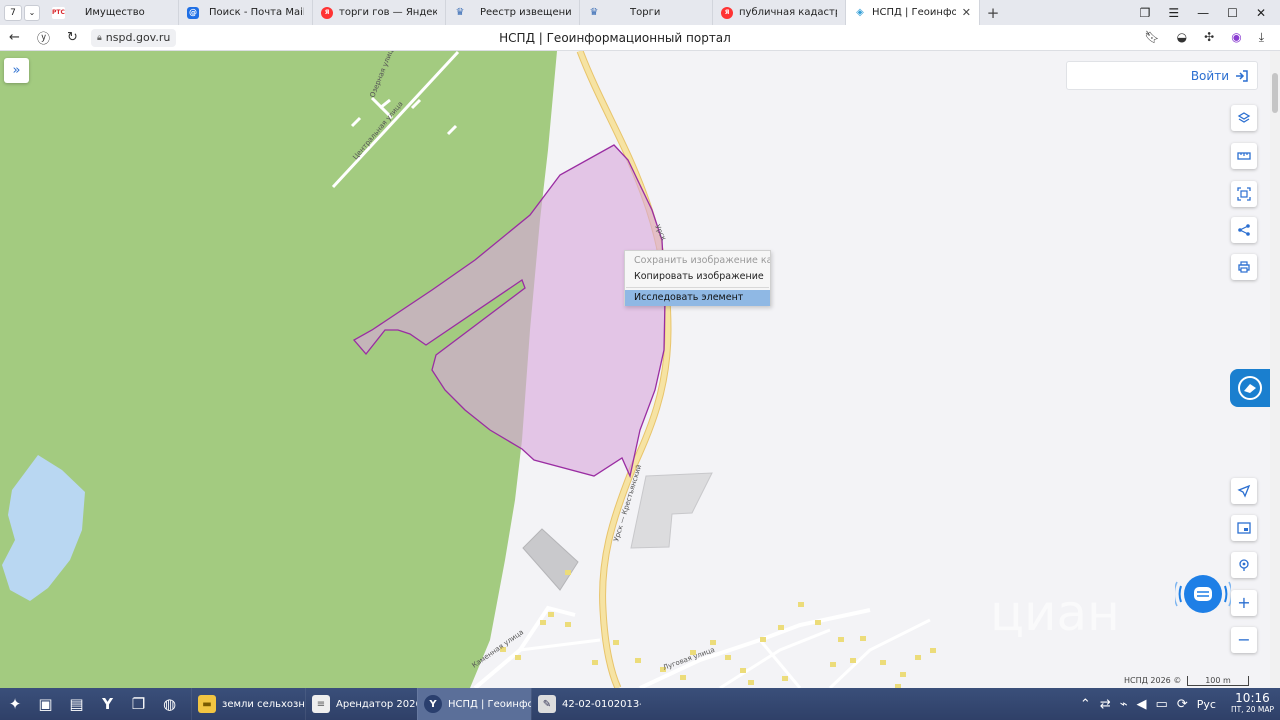 The height and width of the screenshot is (720, 1280). Describe the element at coordinates (1105, 704) in the screenshot. I see `network-icon: ⇄` at that location.